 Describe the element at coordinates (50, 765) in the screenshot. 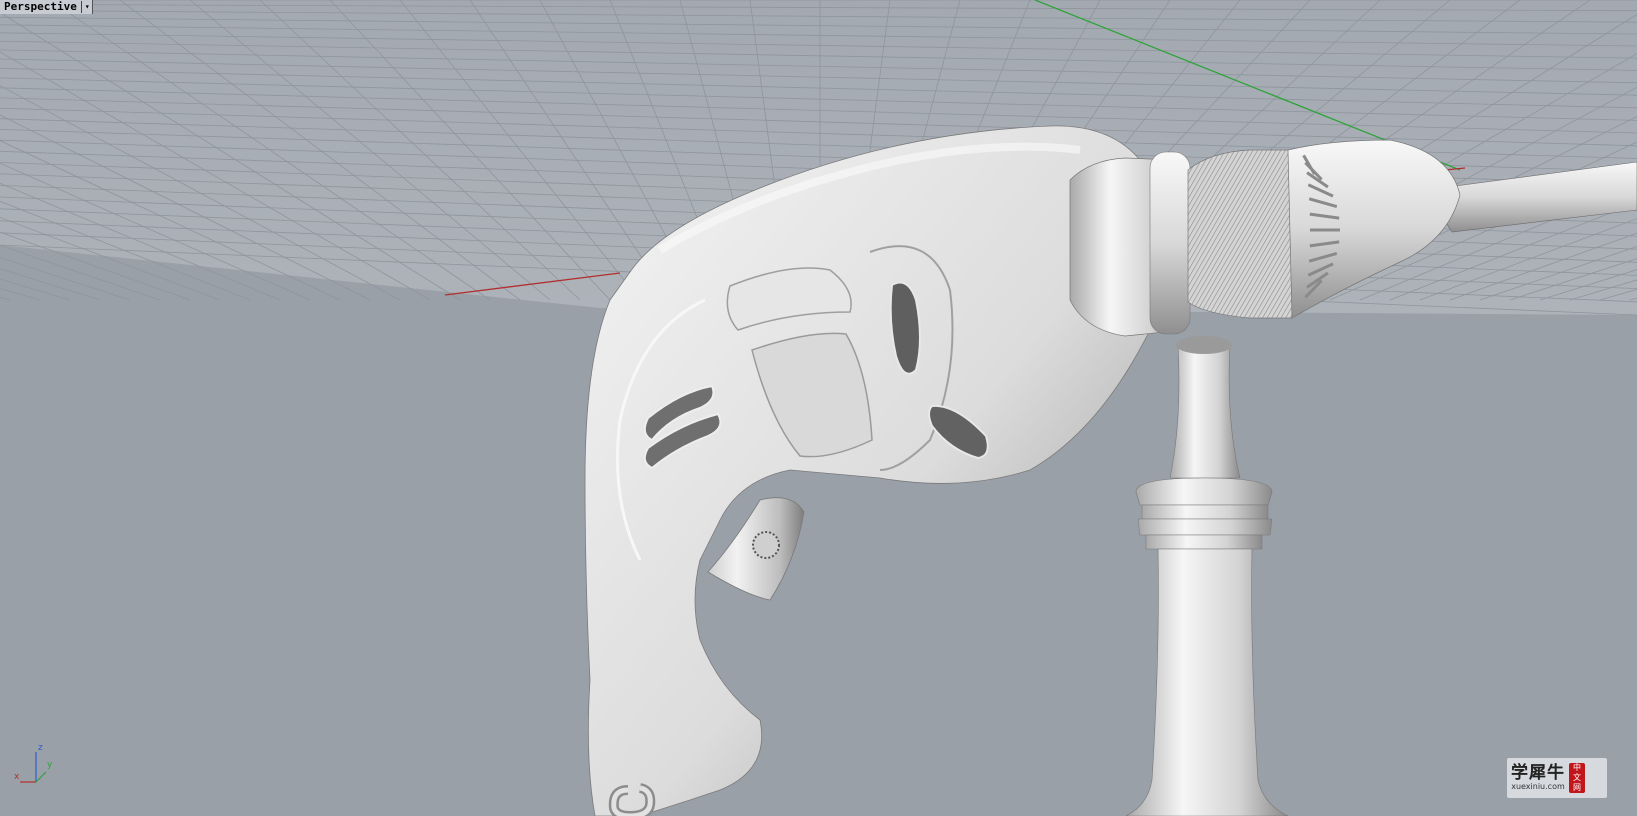

I see `axis-y-label: y` at that location.